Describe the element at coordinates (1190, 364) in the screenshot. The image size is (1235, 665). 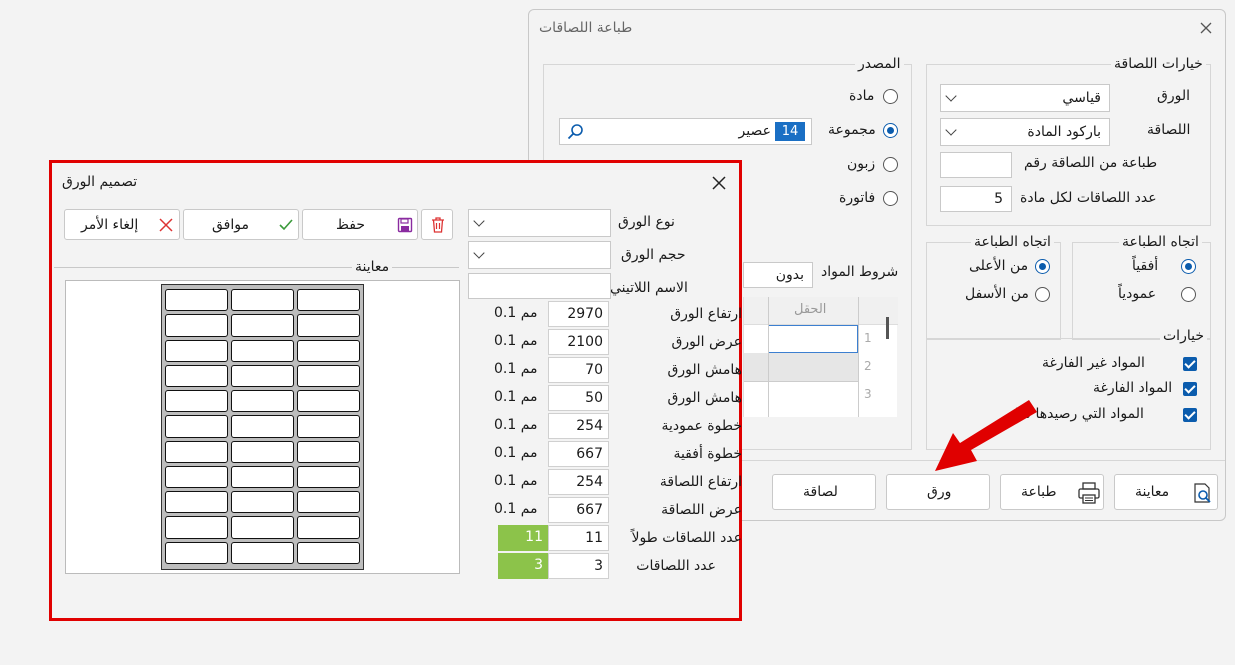
I see `option-nonempty-checkbox` at that location.